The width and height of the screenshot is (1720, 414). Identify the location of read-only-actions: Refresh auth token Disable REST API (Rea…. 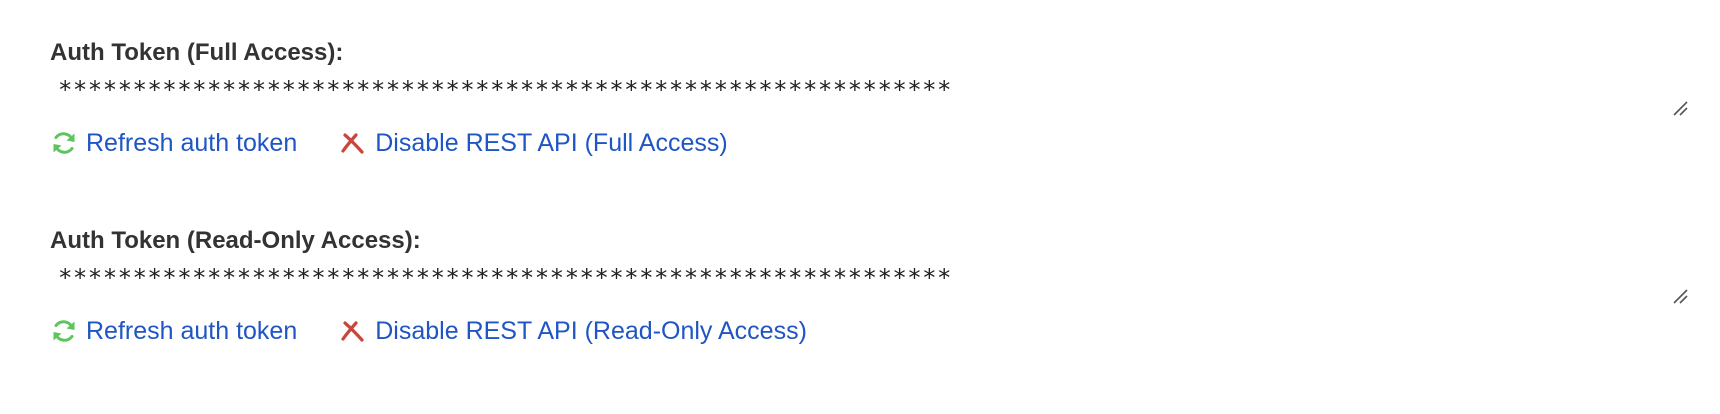
(870, 331).